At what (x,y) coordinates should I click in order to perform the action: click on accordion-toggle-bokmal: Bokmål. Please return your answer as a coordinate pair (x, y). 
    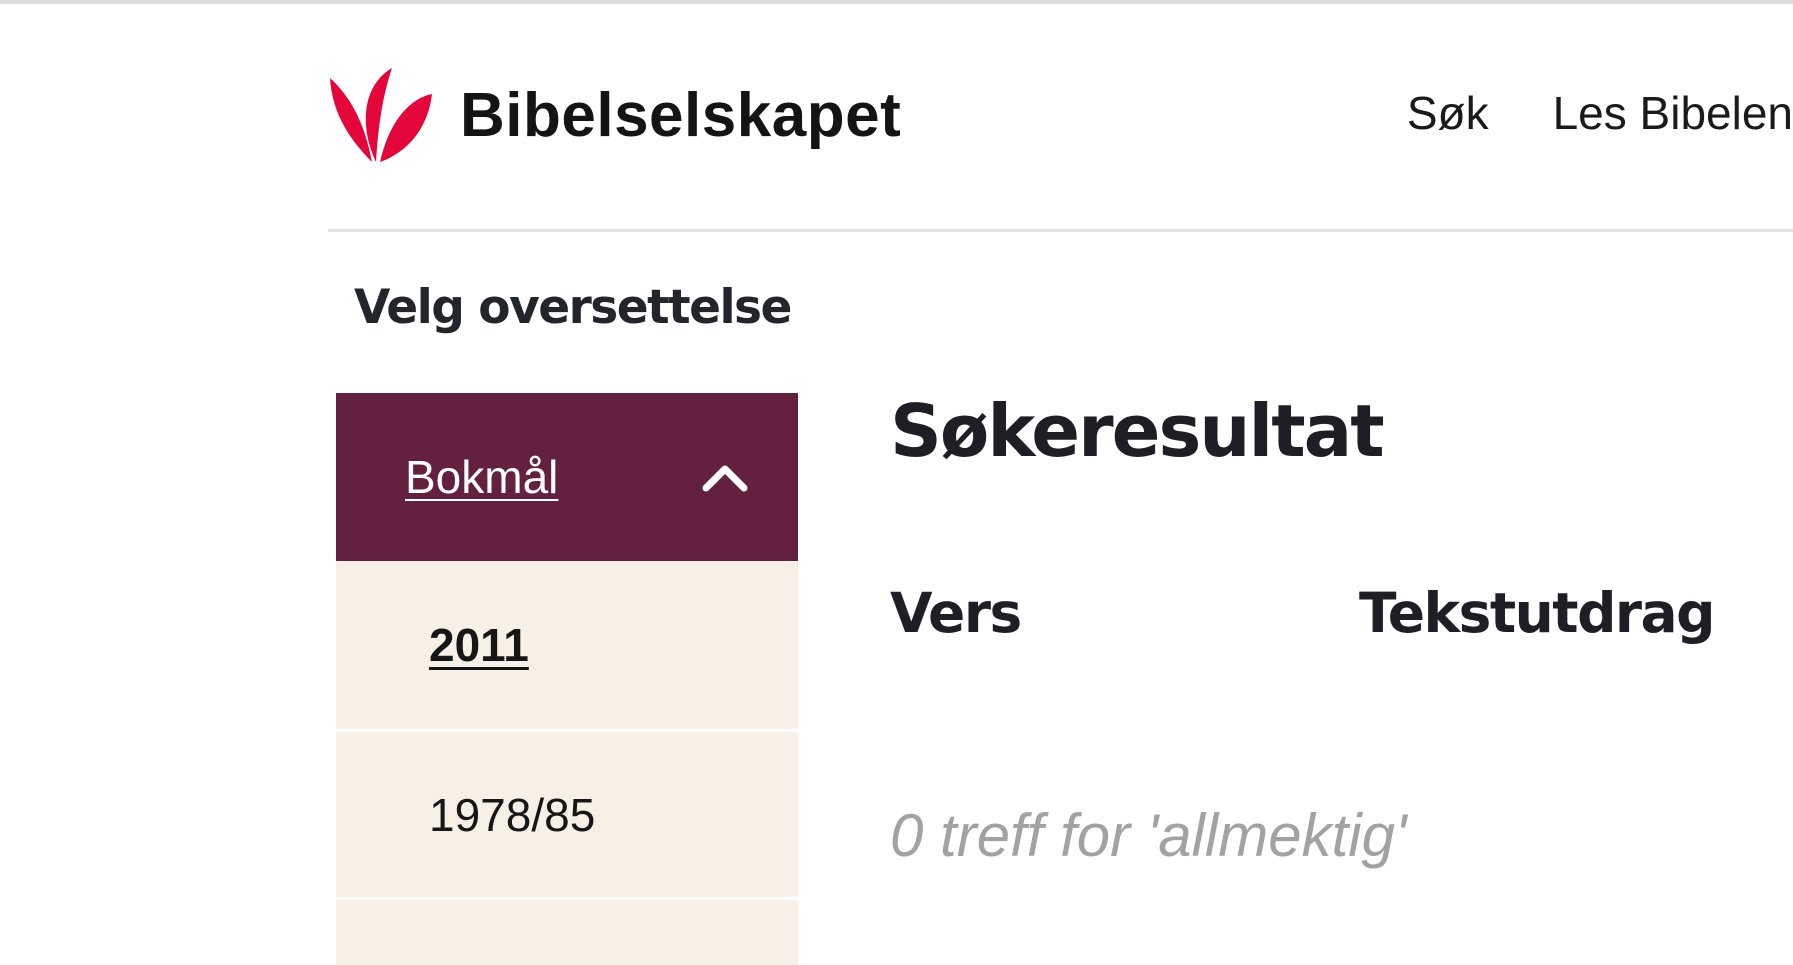
    Looking at the image, I should click on (567, 477).